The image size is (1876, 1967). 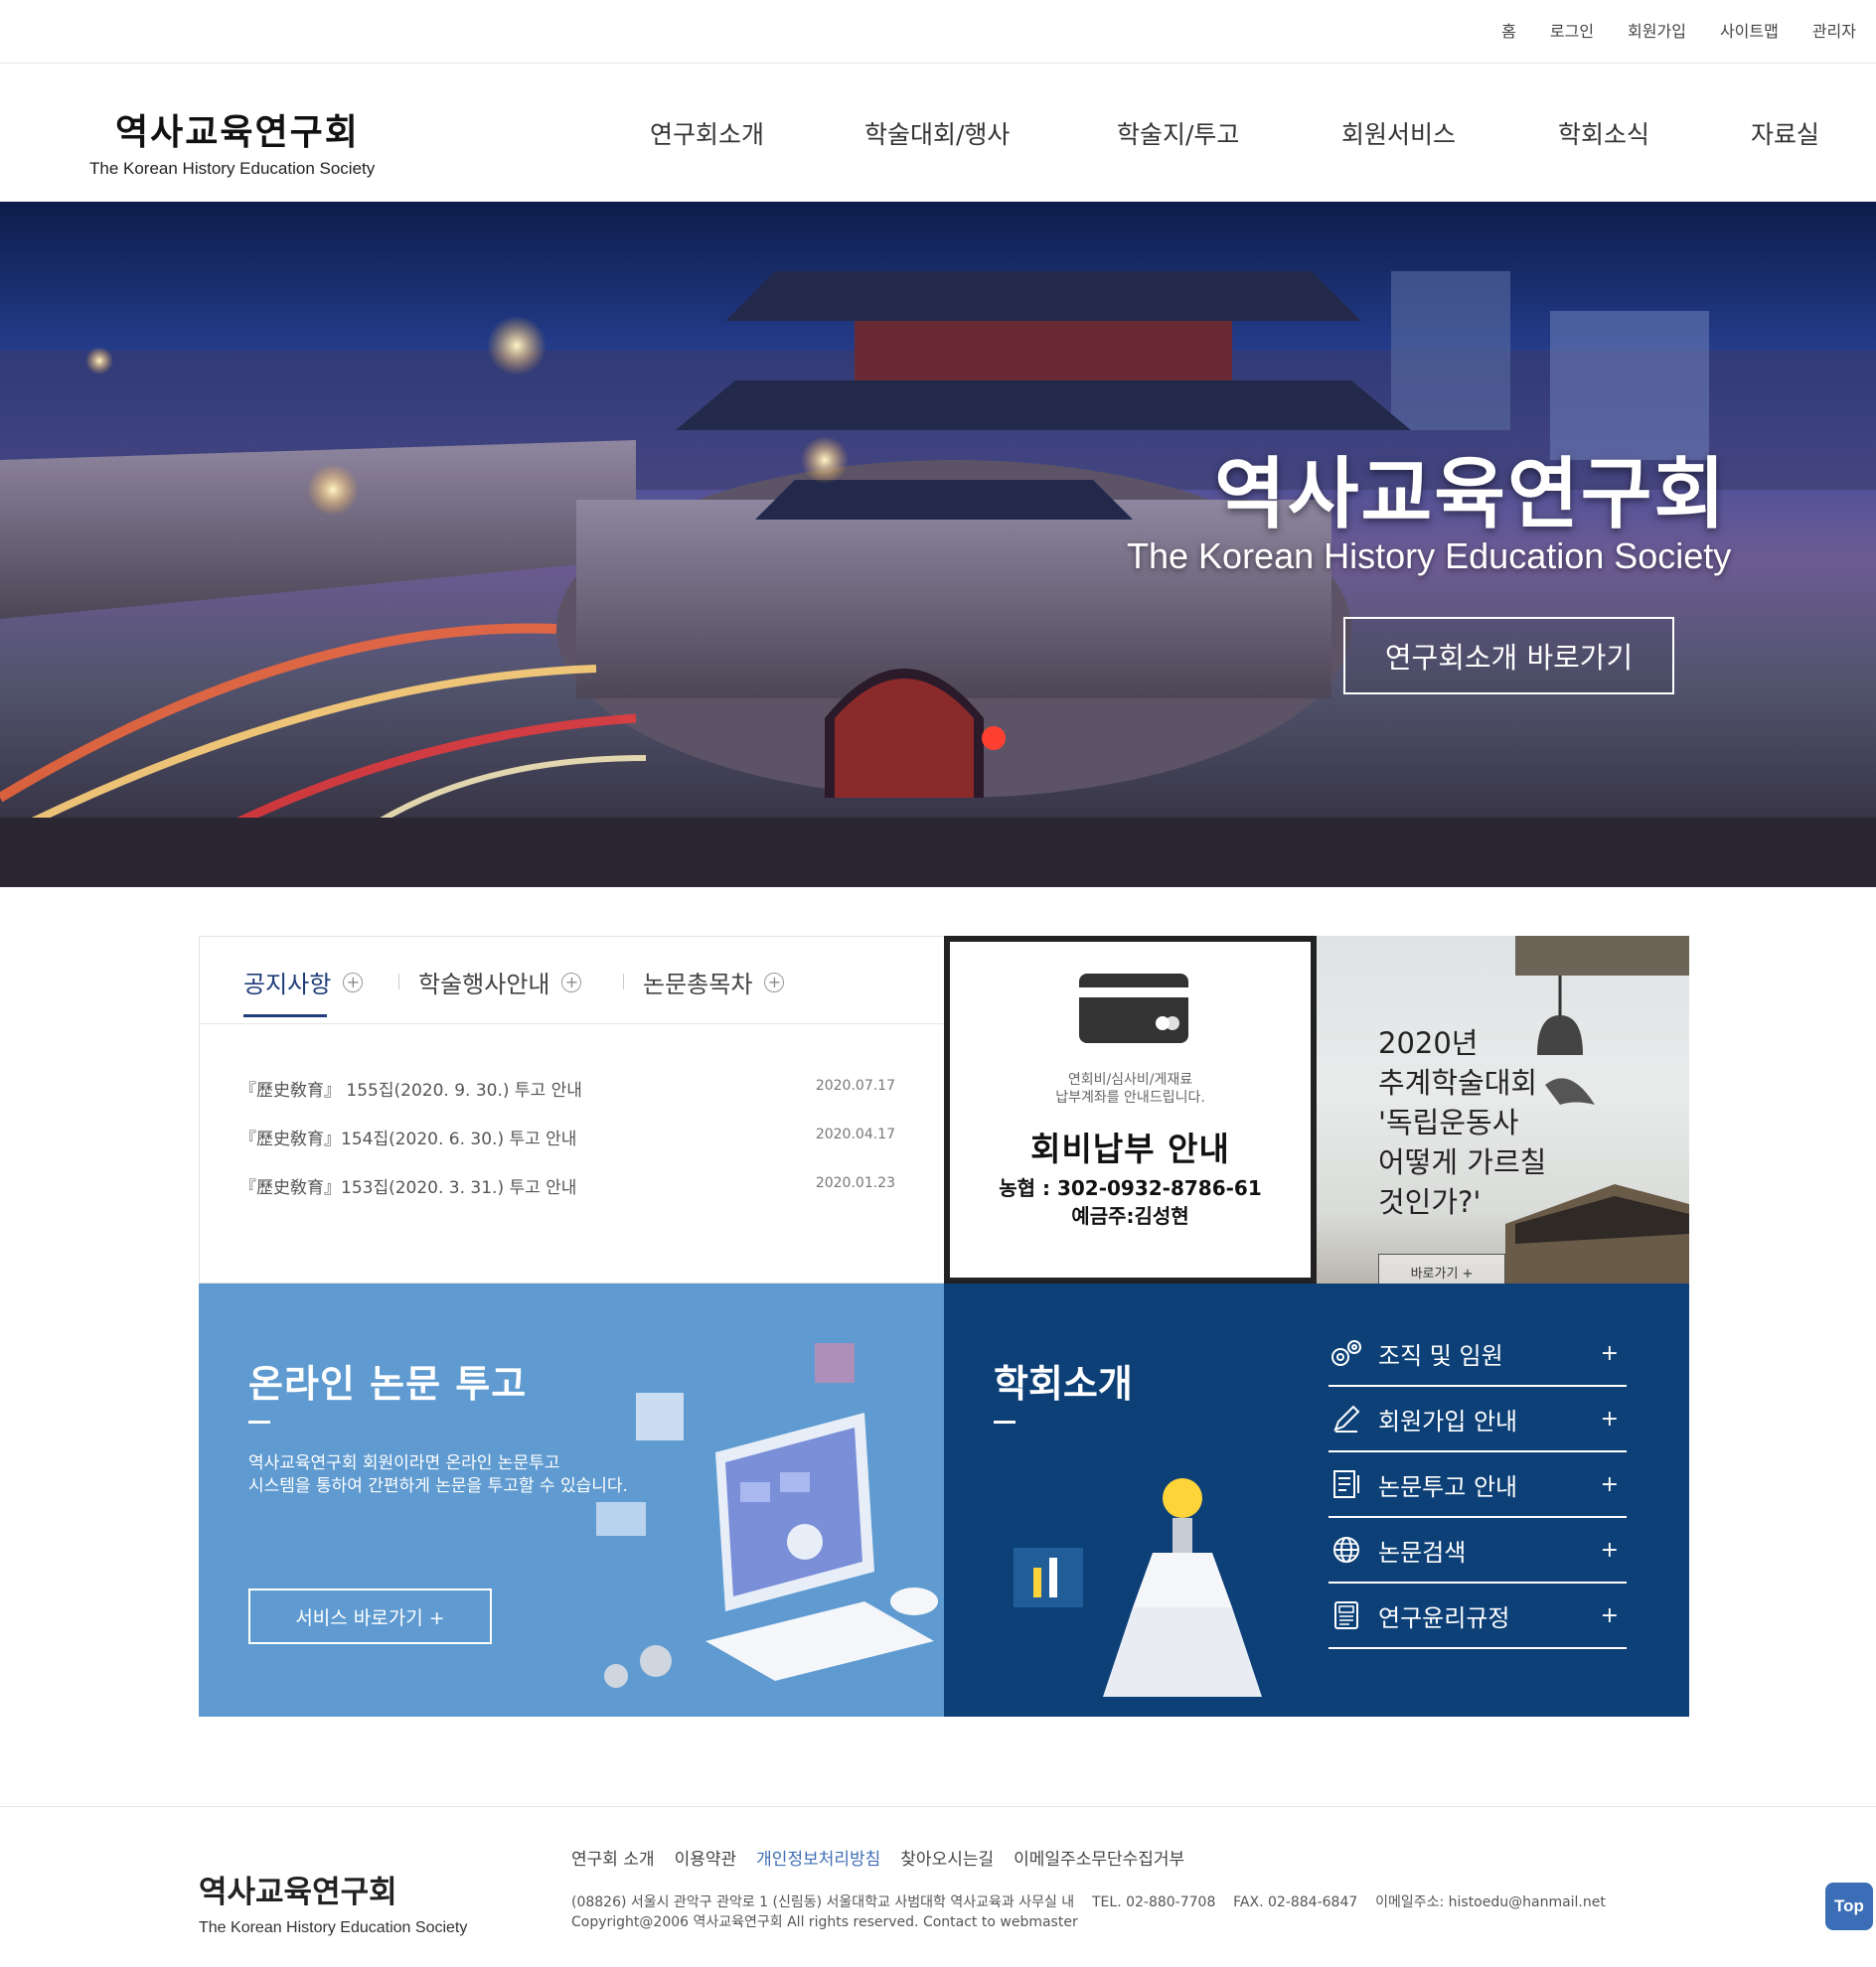 What do you see at coordinates (1440, 1355) in the screenshot?
I see `society-item-label: 조직 및 임원` at bounding box center [1440, 1355].